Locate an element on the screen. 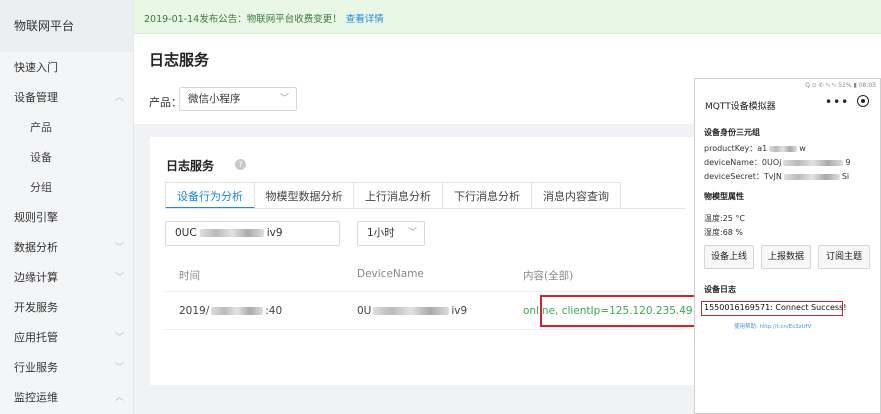 The width and height of the screenshot is (881, 414). device-secret-text: deviceSecret：TvJN is located at coordinates (743, 176).